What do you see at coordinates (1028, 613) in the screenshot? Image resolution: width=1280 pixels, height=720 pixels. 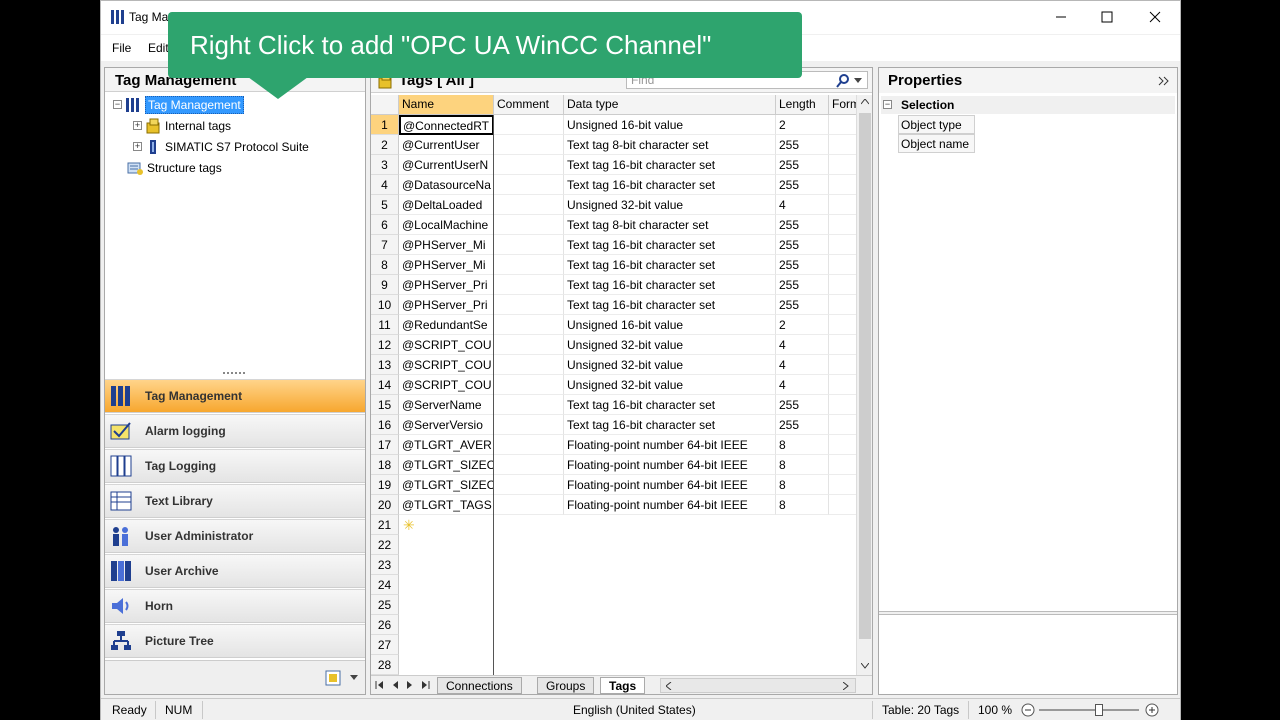 I see `properties-splitter` at bounding box center [1028, 613].